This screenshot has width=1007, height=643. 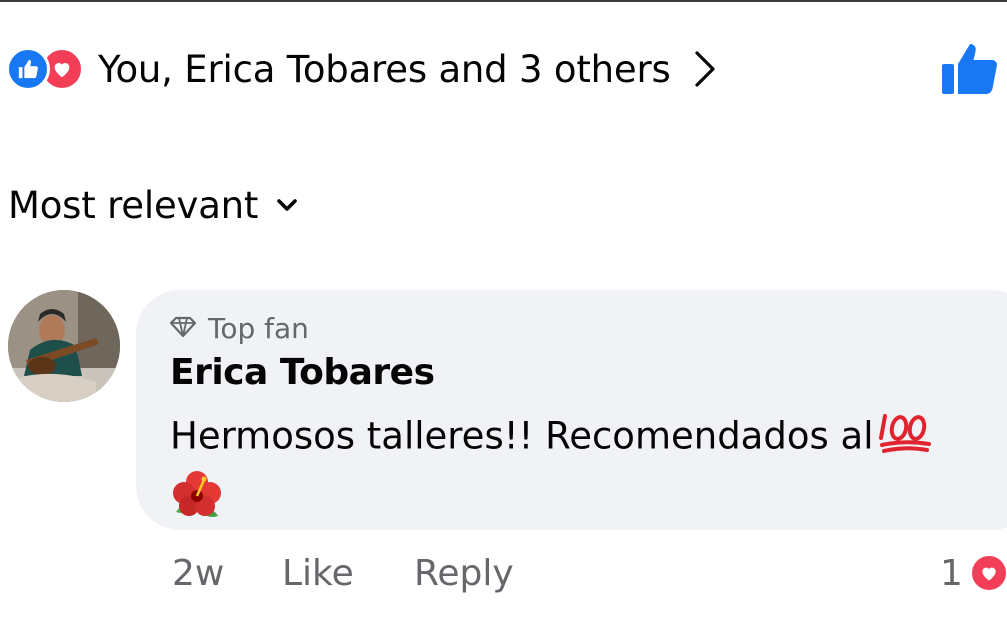 What do you see at coordinates (503, 1) in the screenshot?
I see `top-divider` at bounding box center [503, 1].